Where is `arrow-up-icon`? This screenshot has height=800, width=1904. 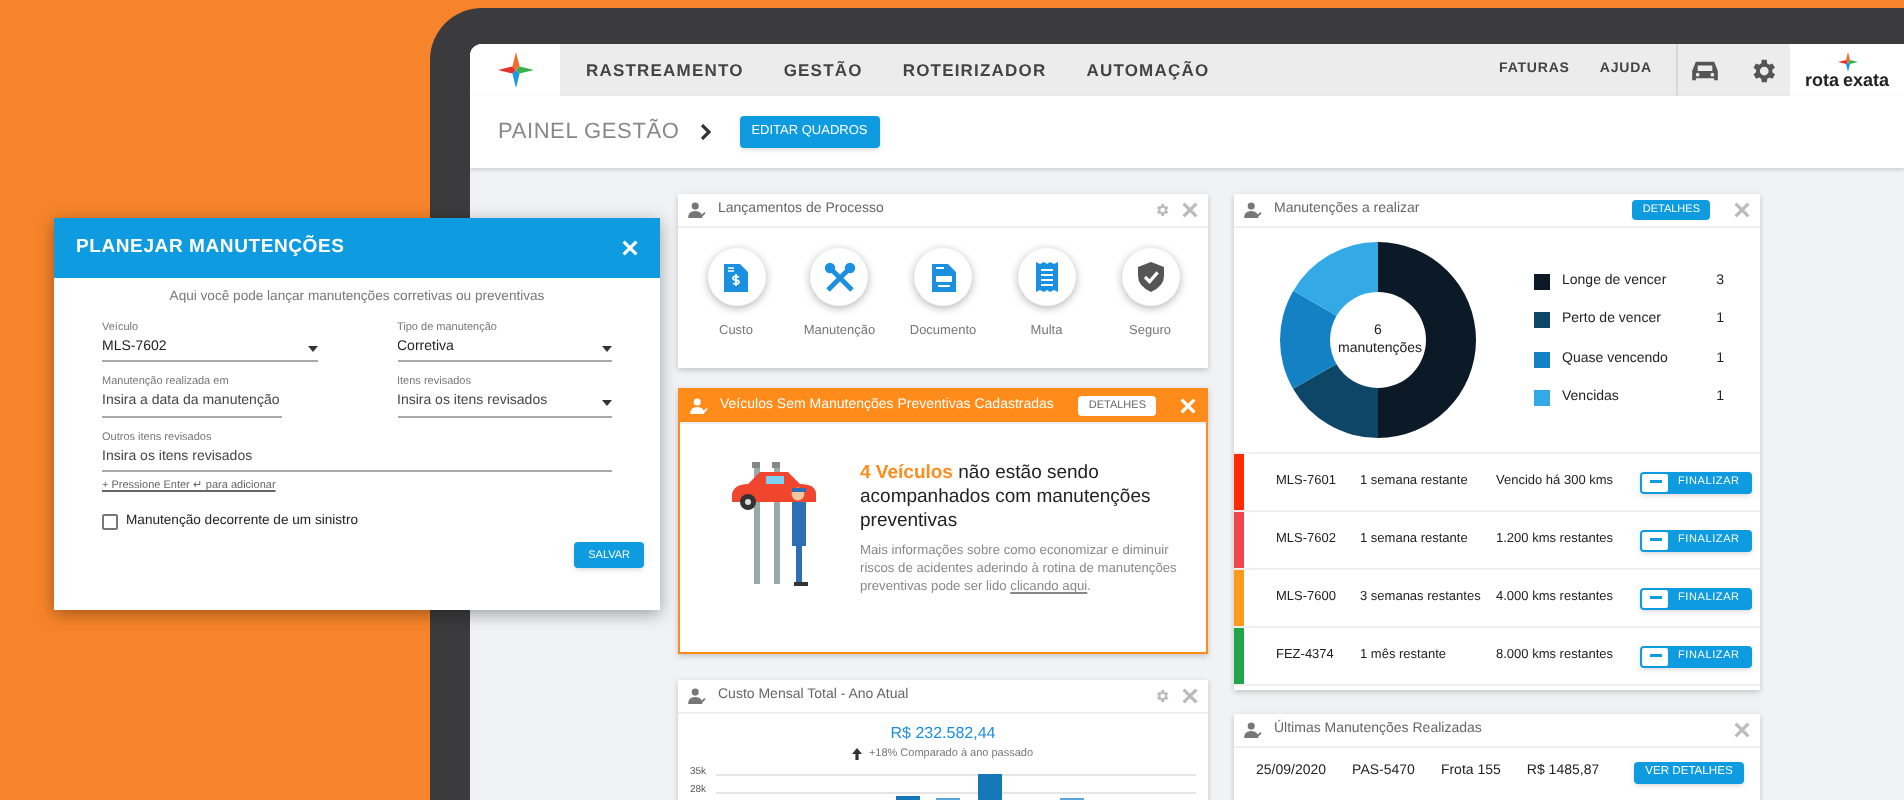
arrow-up-icon is located at coordinates (857, 754).